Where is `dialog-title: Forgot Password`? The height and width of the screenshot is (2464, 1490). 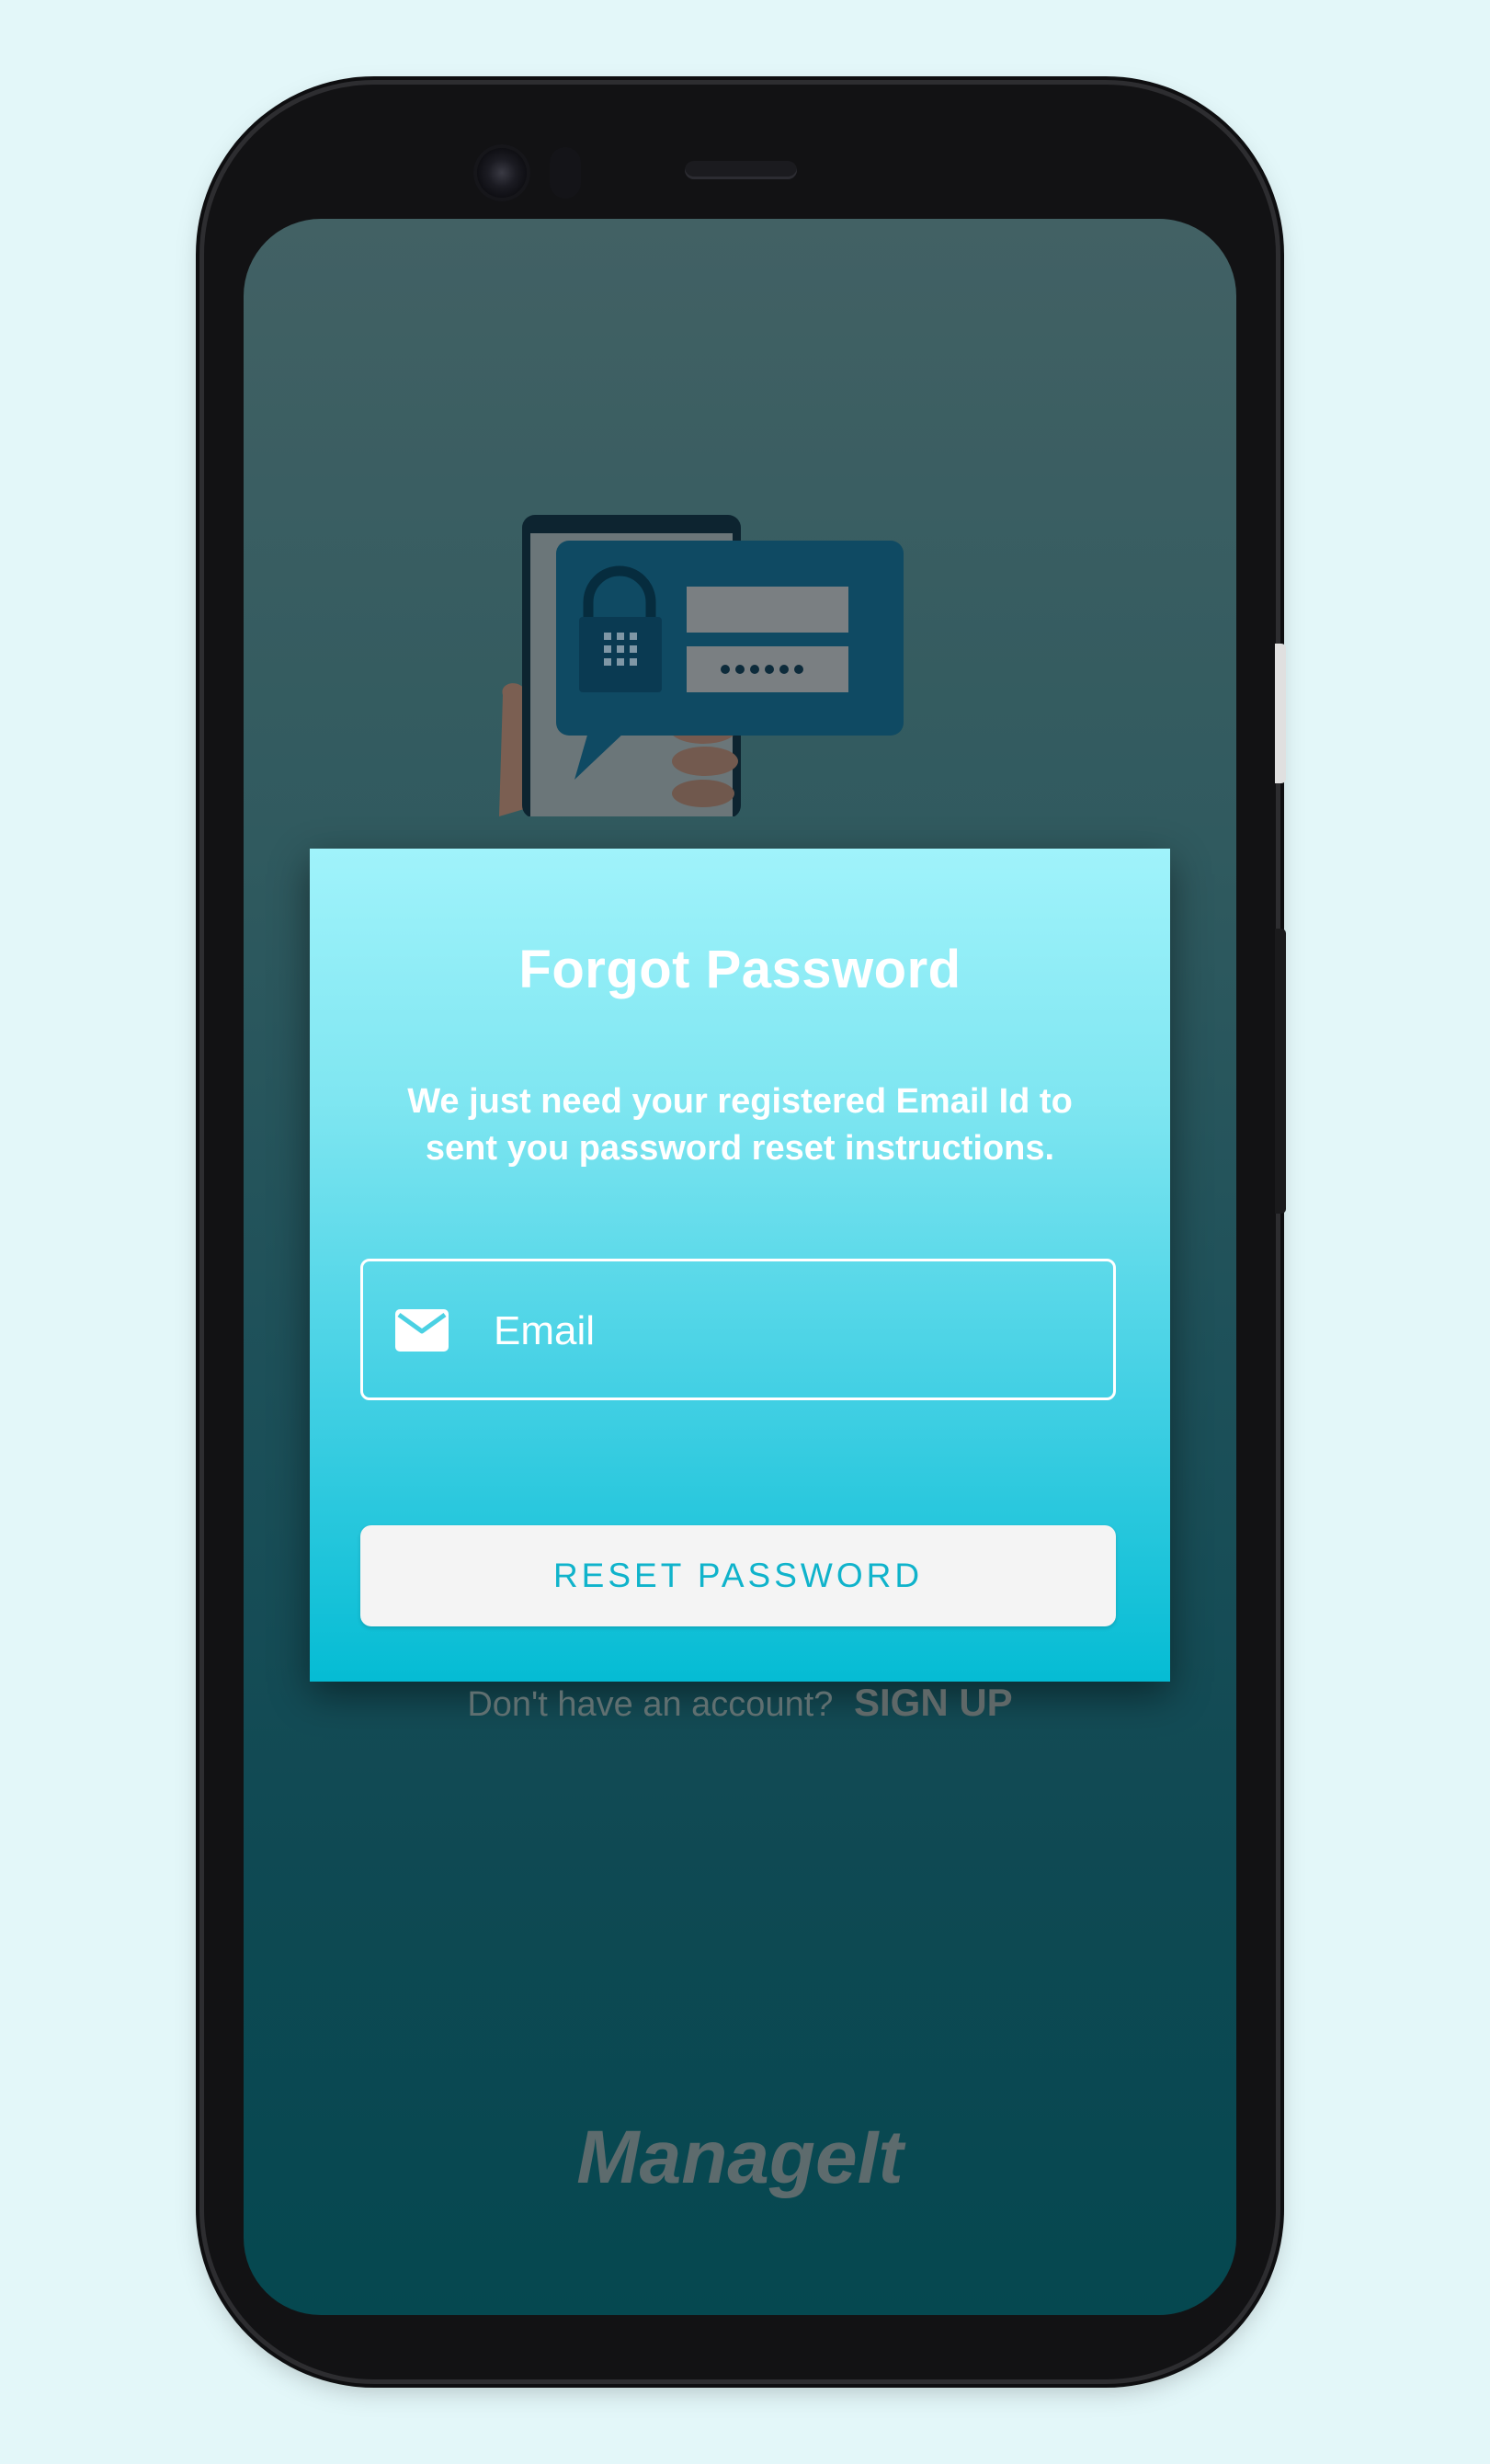
dialog-title: Forgot Password is located at coordinates (739, 969).